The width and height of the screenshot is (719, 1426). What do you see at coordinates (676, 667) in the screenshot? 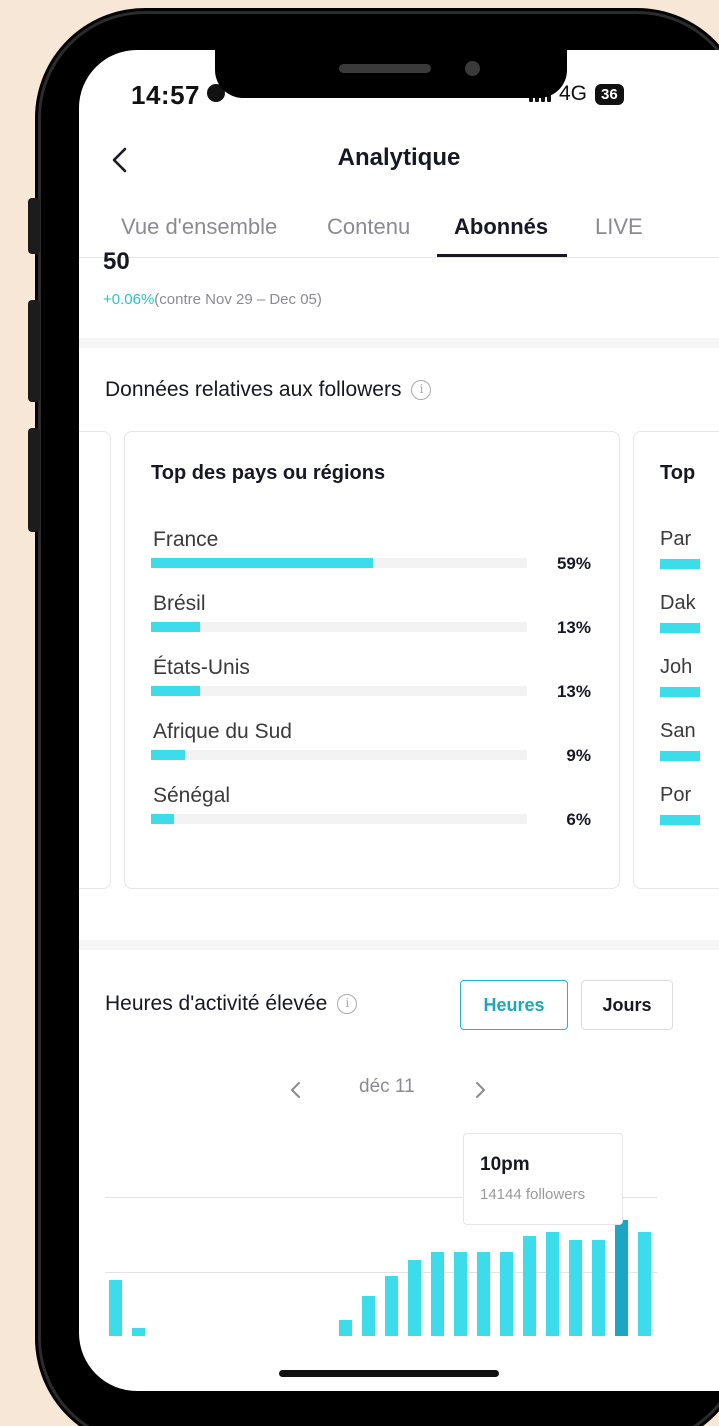
I see `city-name: Joh` at bounding box center [676, 667].